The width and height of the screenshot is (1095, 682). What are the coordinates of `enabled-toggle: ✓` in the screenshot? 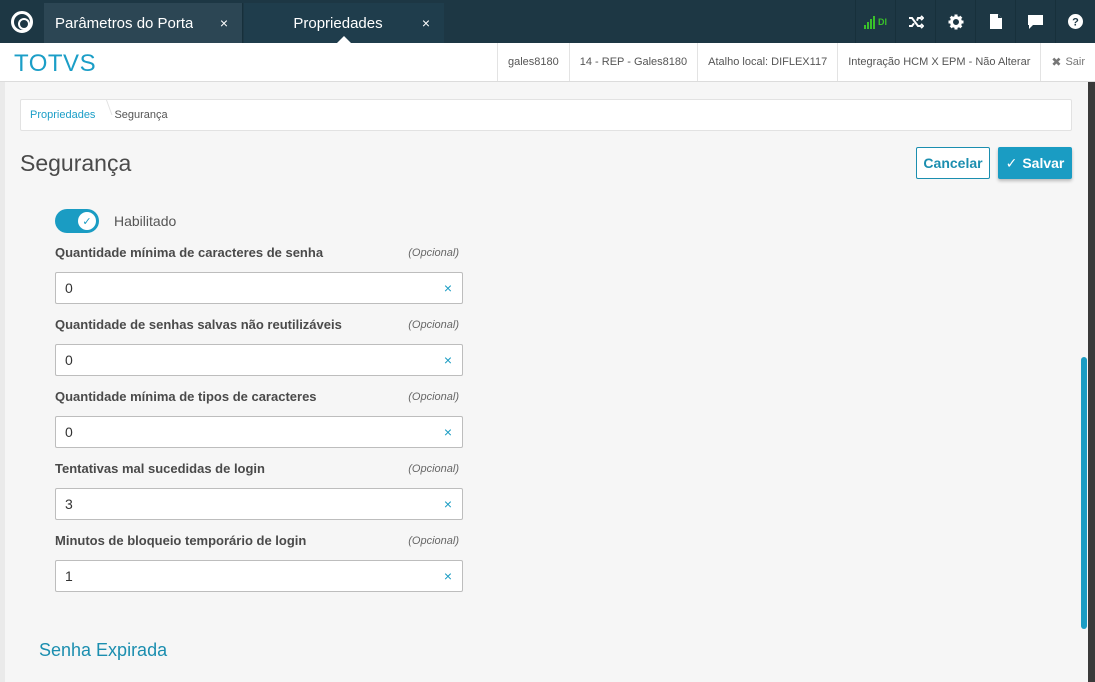 It's located at (77, 221).